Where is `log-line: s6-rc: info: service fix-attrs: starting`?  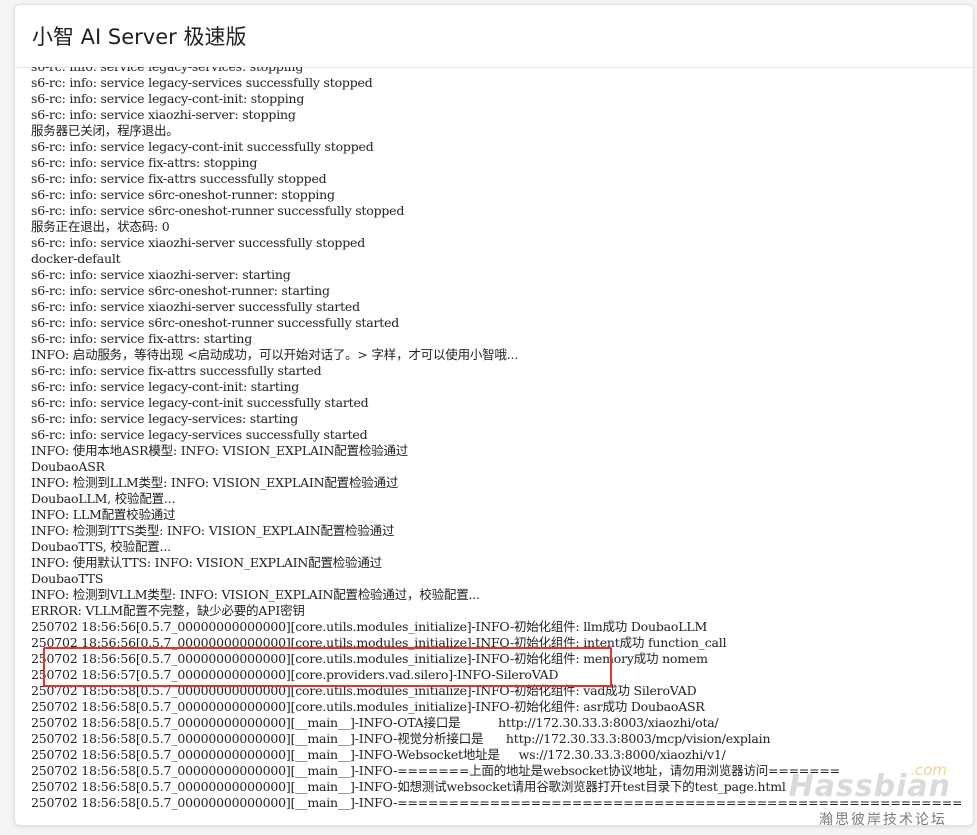
log-line: s6-rc: info: service fix-attrs: starting is located at coordinates (142, 338).